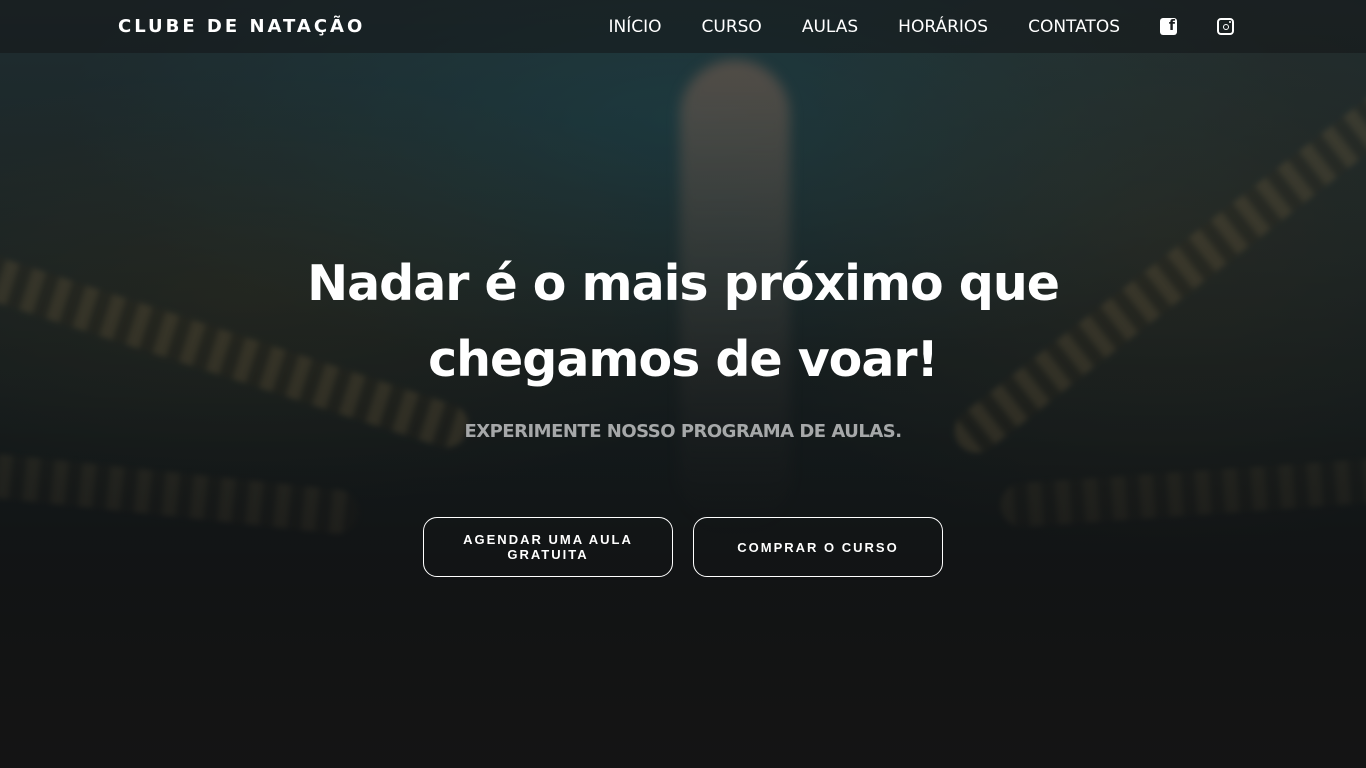 The width and height of the screenshot is (1366, 768). Describe the element at coordinates (1168, 26) in the screenshot. I see `facebook-icon: f` at that location.